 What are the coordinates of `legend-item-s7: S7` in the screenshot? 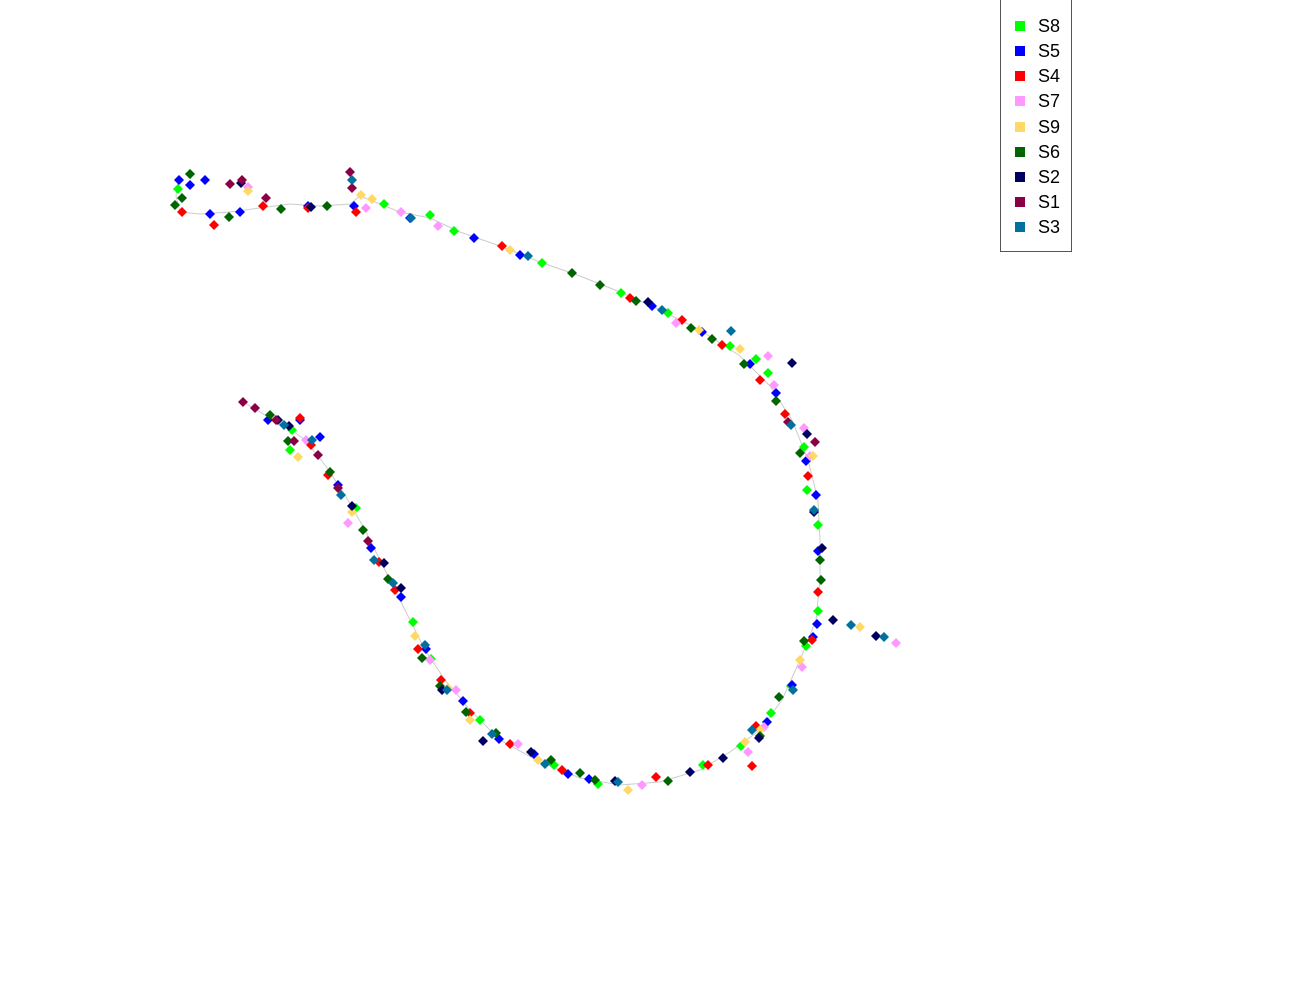 It's located at (1037, 101).